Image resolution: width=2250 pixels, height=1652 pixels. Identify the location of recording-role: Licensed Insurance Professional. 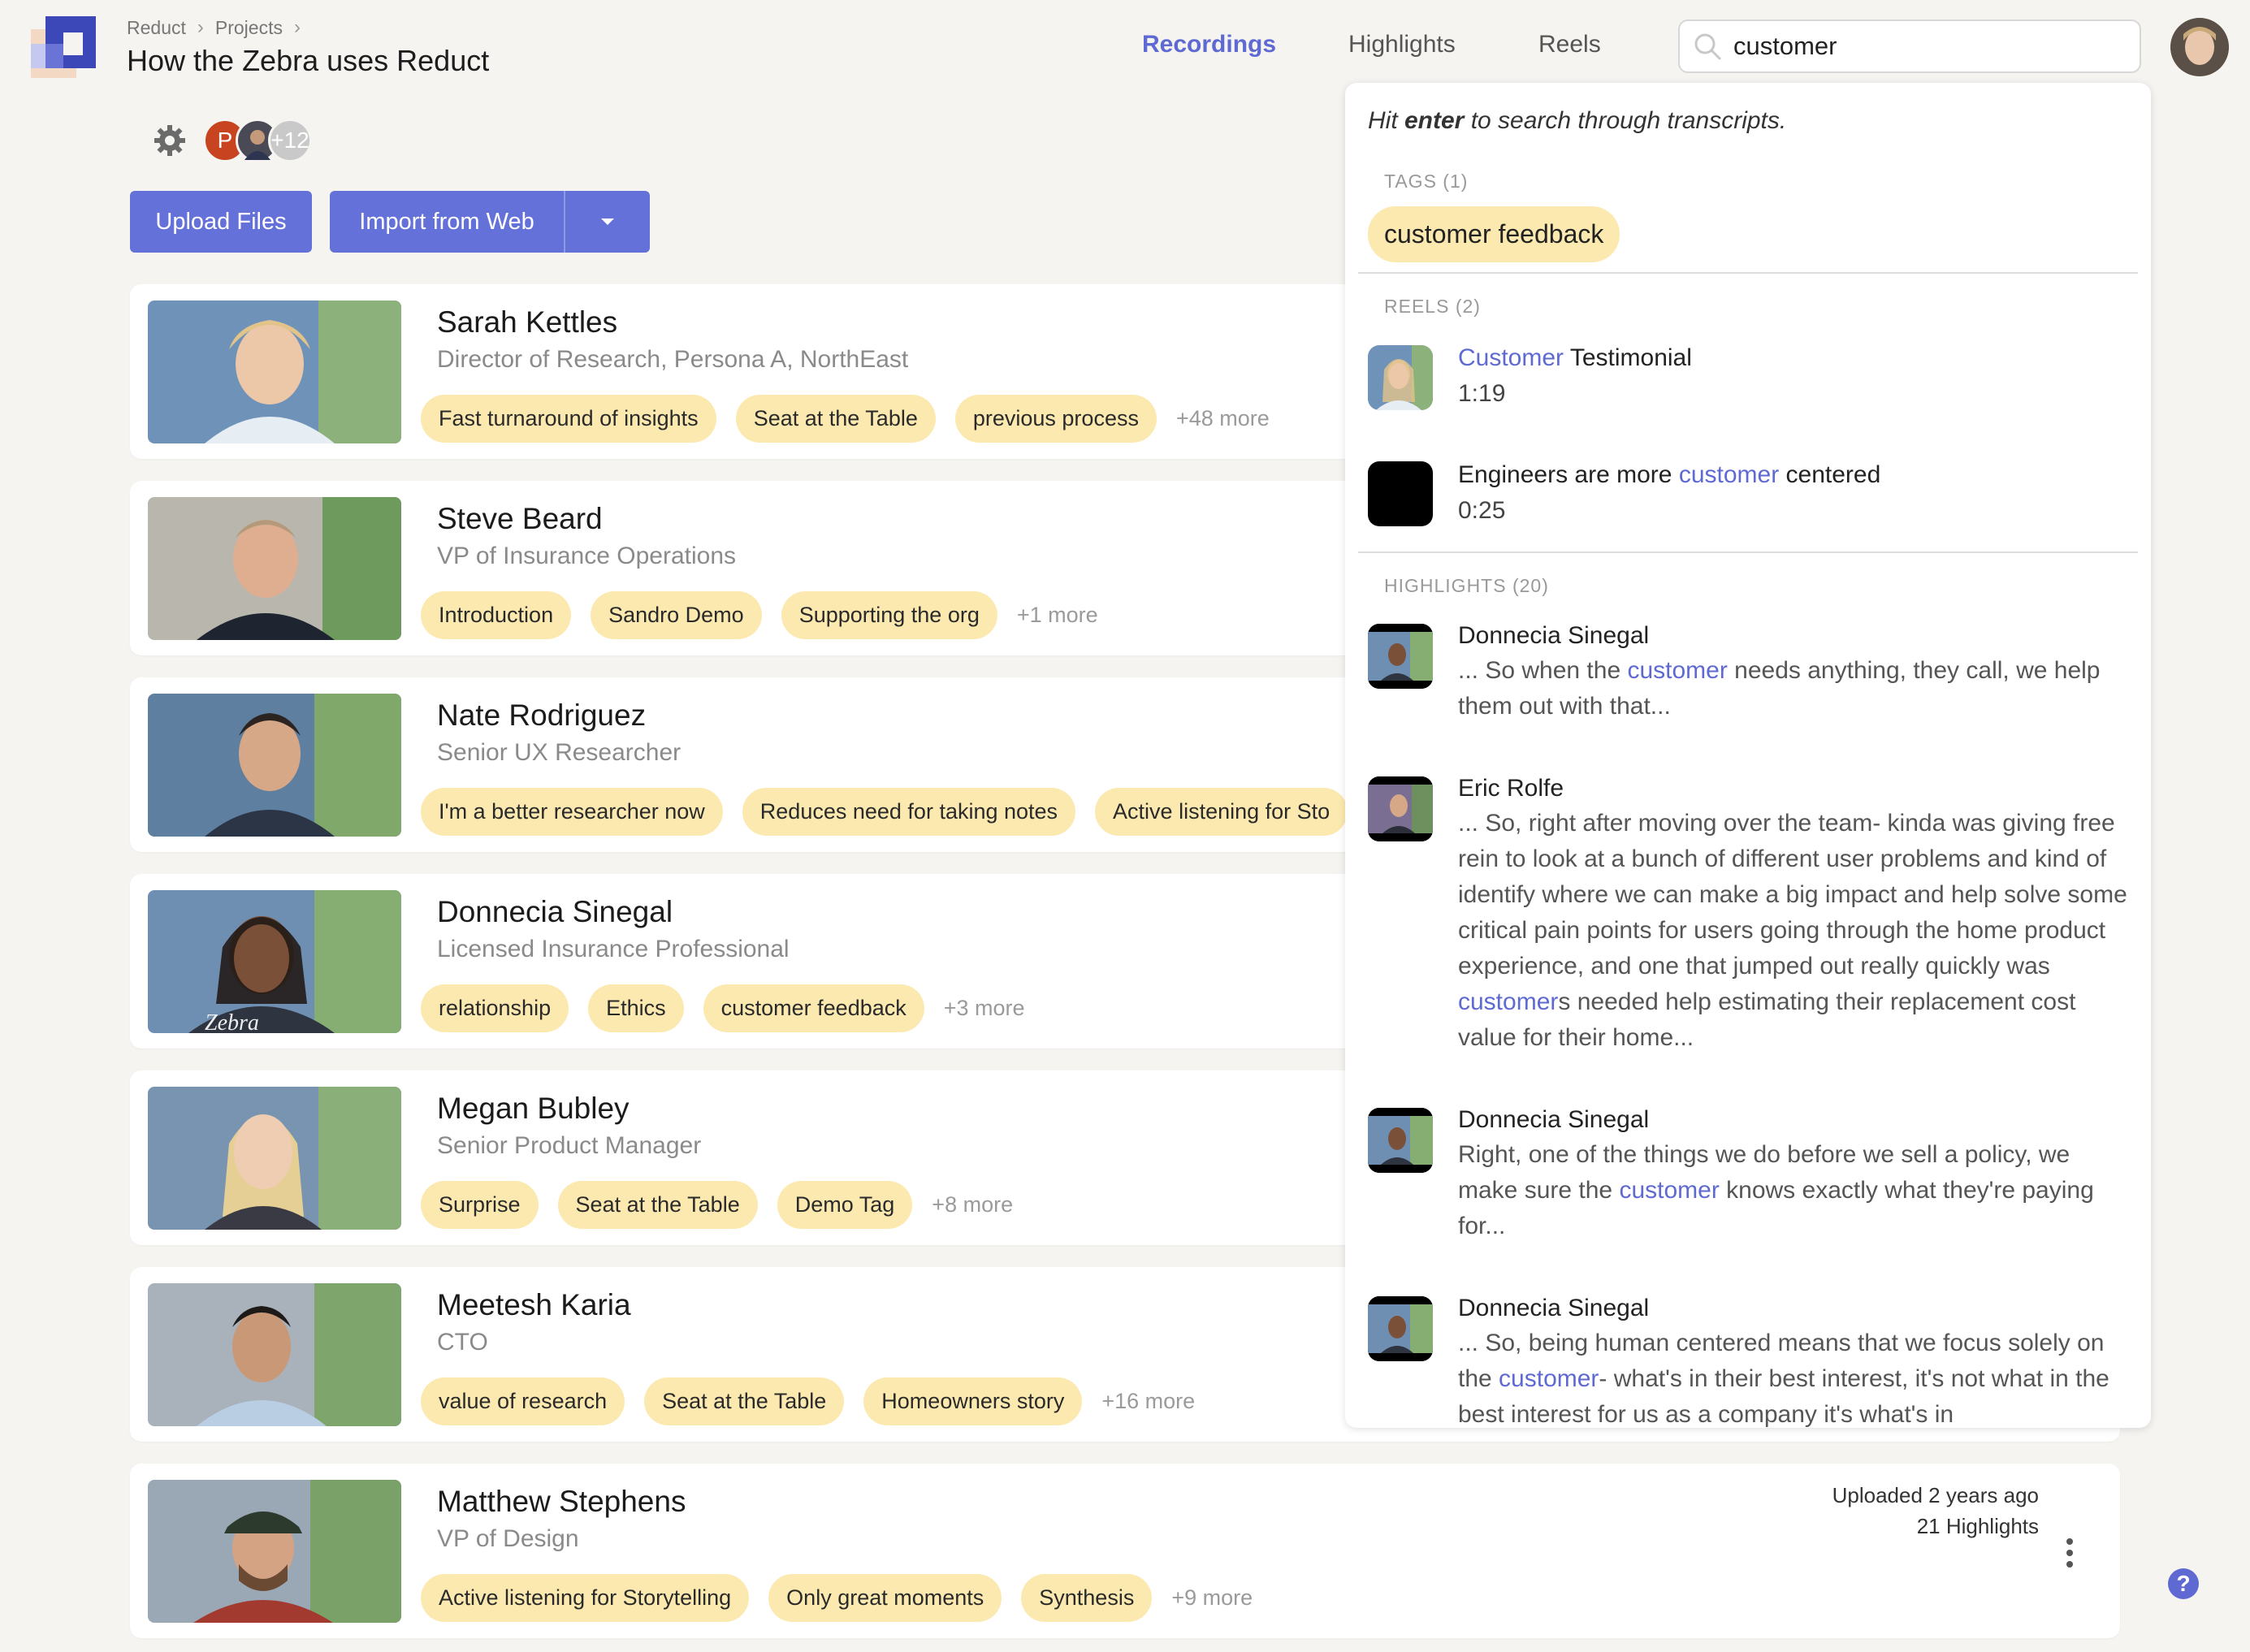
(613, 949).